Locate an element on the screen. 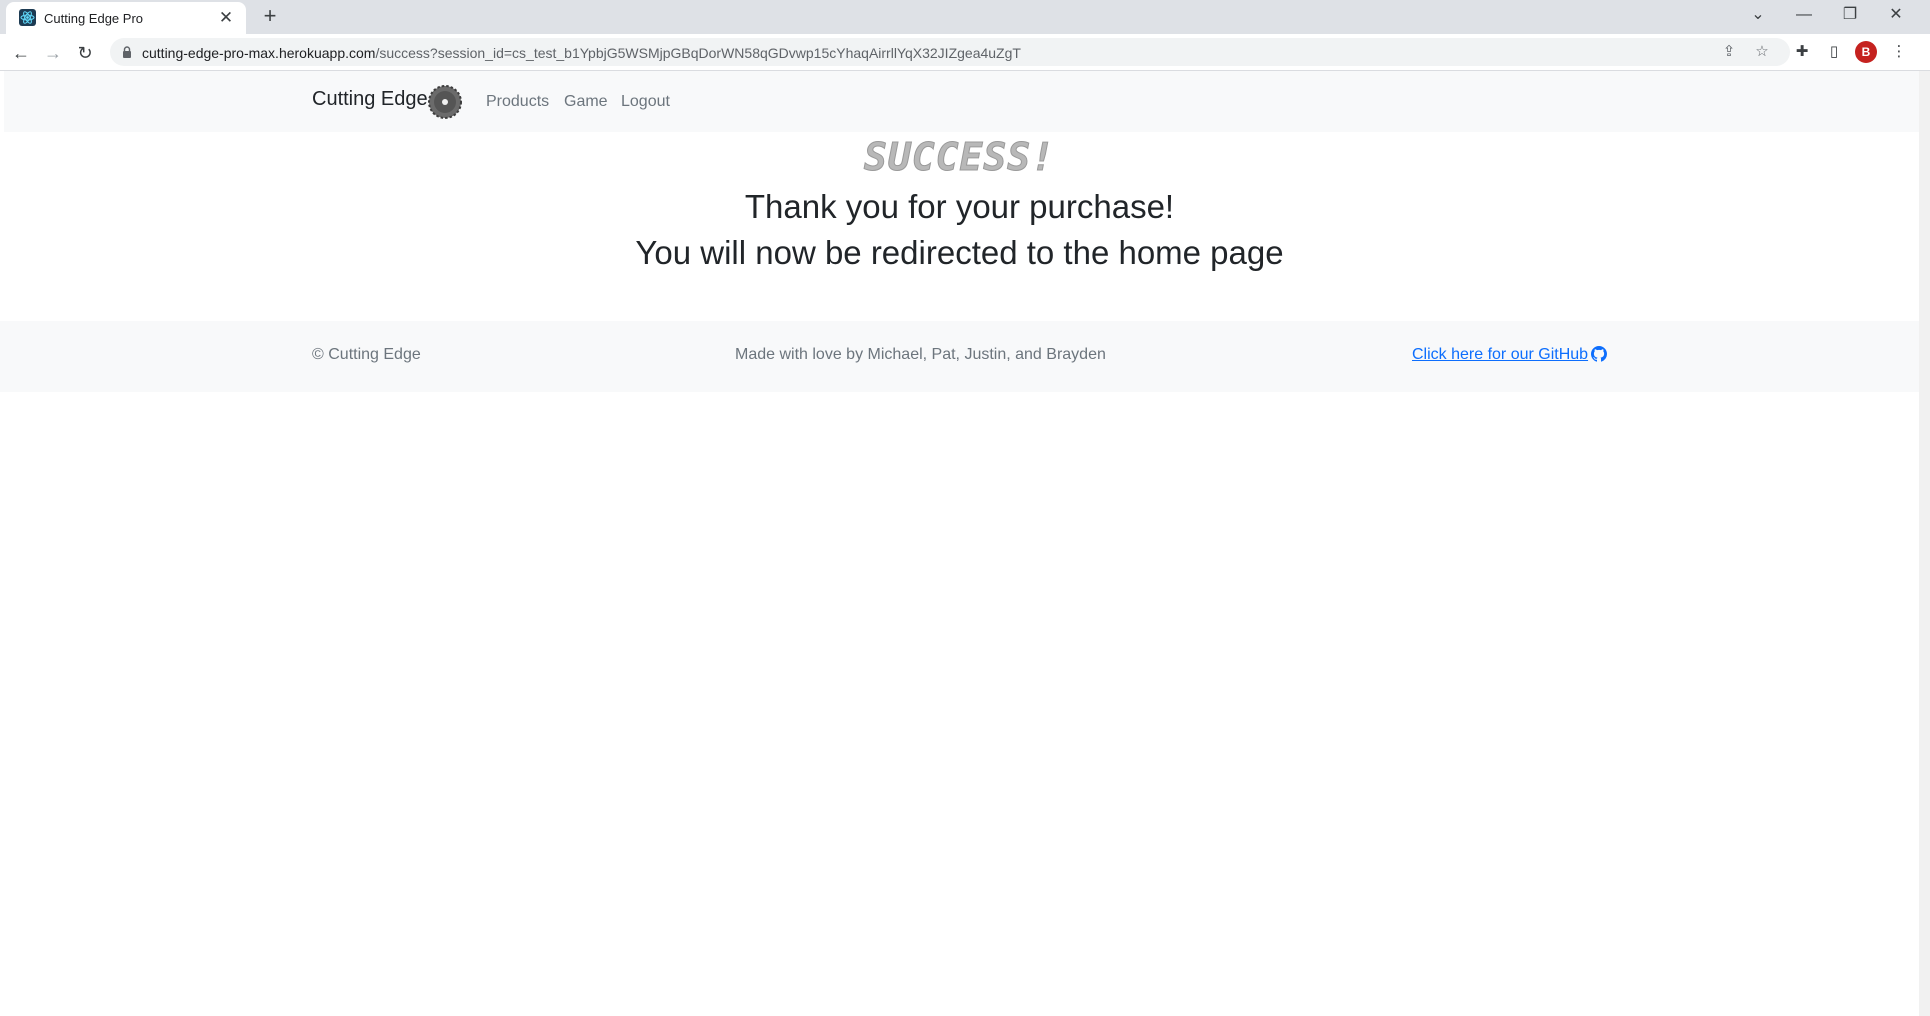  restore-icon: ❐ is located at coordinates (1850, 15).